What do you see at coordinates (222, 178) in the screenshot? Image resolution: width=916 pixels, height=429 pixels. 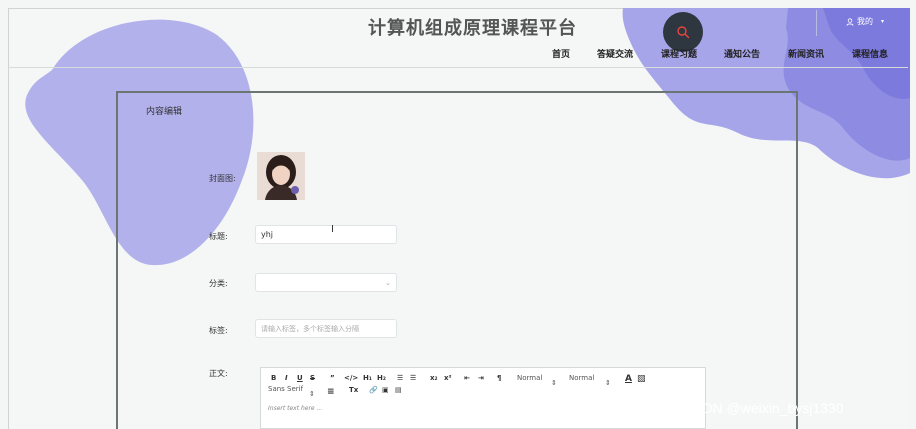 I see `cover-label: 封面图:` at bounding box center [222, 178].